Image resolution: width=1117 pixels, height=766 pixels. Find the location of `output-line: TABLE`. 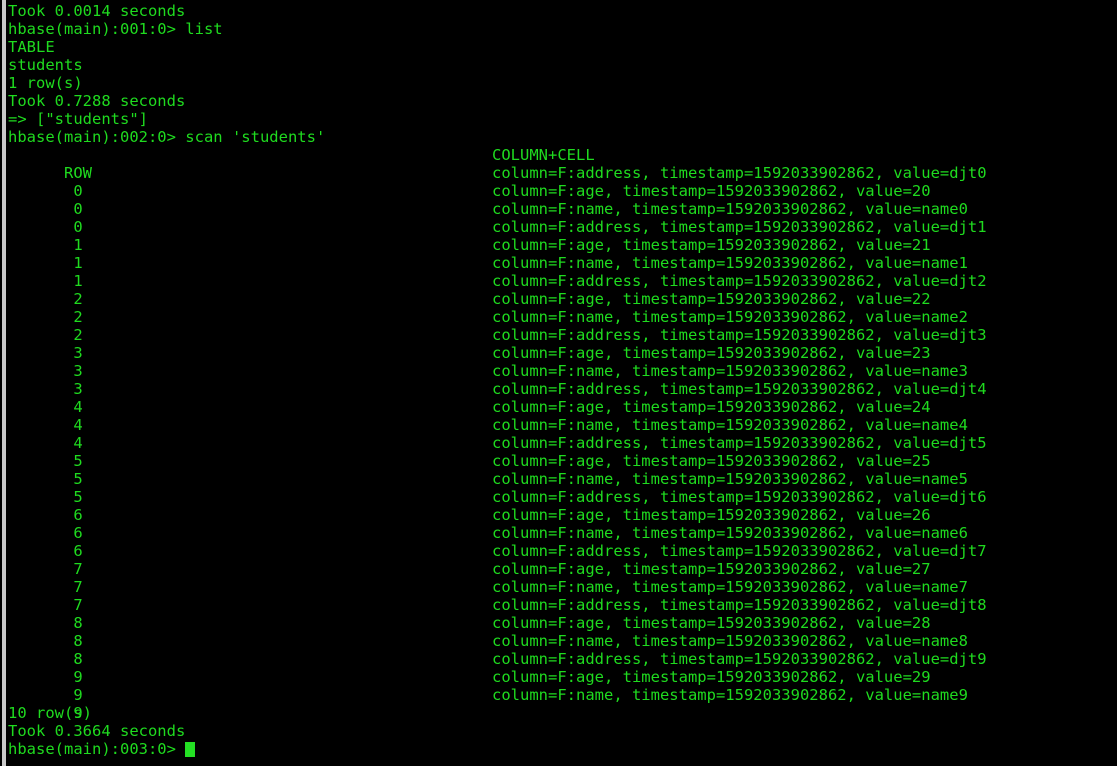

output-line: TABLE is located at coordinates (31, 47).